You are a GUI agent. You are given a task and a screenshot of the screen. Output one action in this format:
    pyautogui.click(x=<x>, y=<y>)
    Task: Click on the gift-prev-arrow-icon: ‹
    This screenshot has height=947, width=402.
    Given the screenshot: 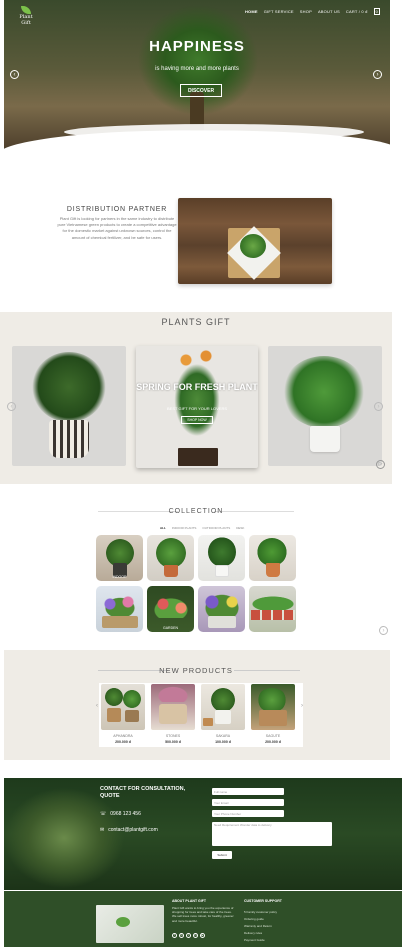 What is the action you would take?
    pyautogui.click(x=11, y=406)
    